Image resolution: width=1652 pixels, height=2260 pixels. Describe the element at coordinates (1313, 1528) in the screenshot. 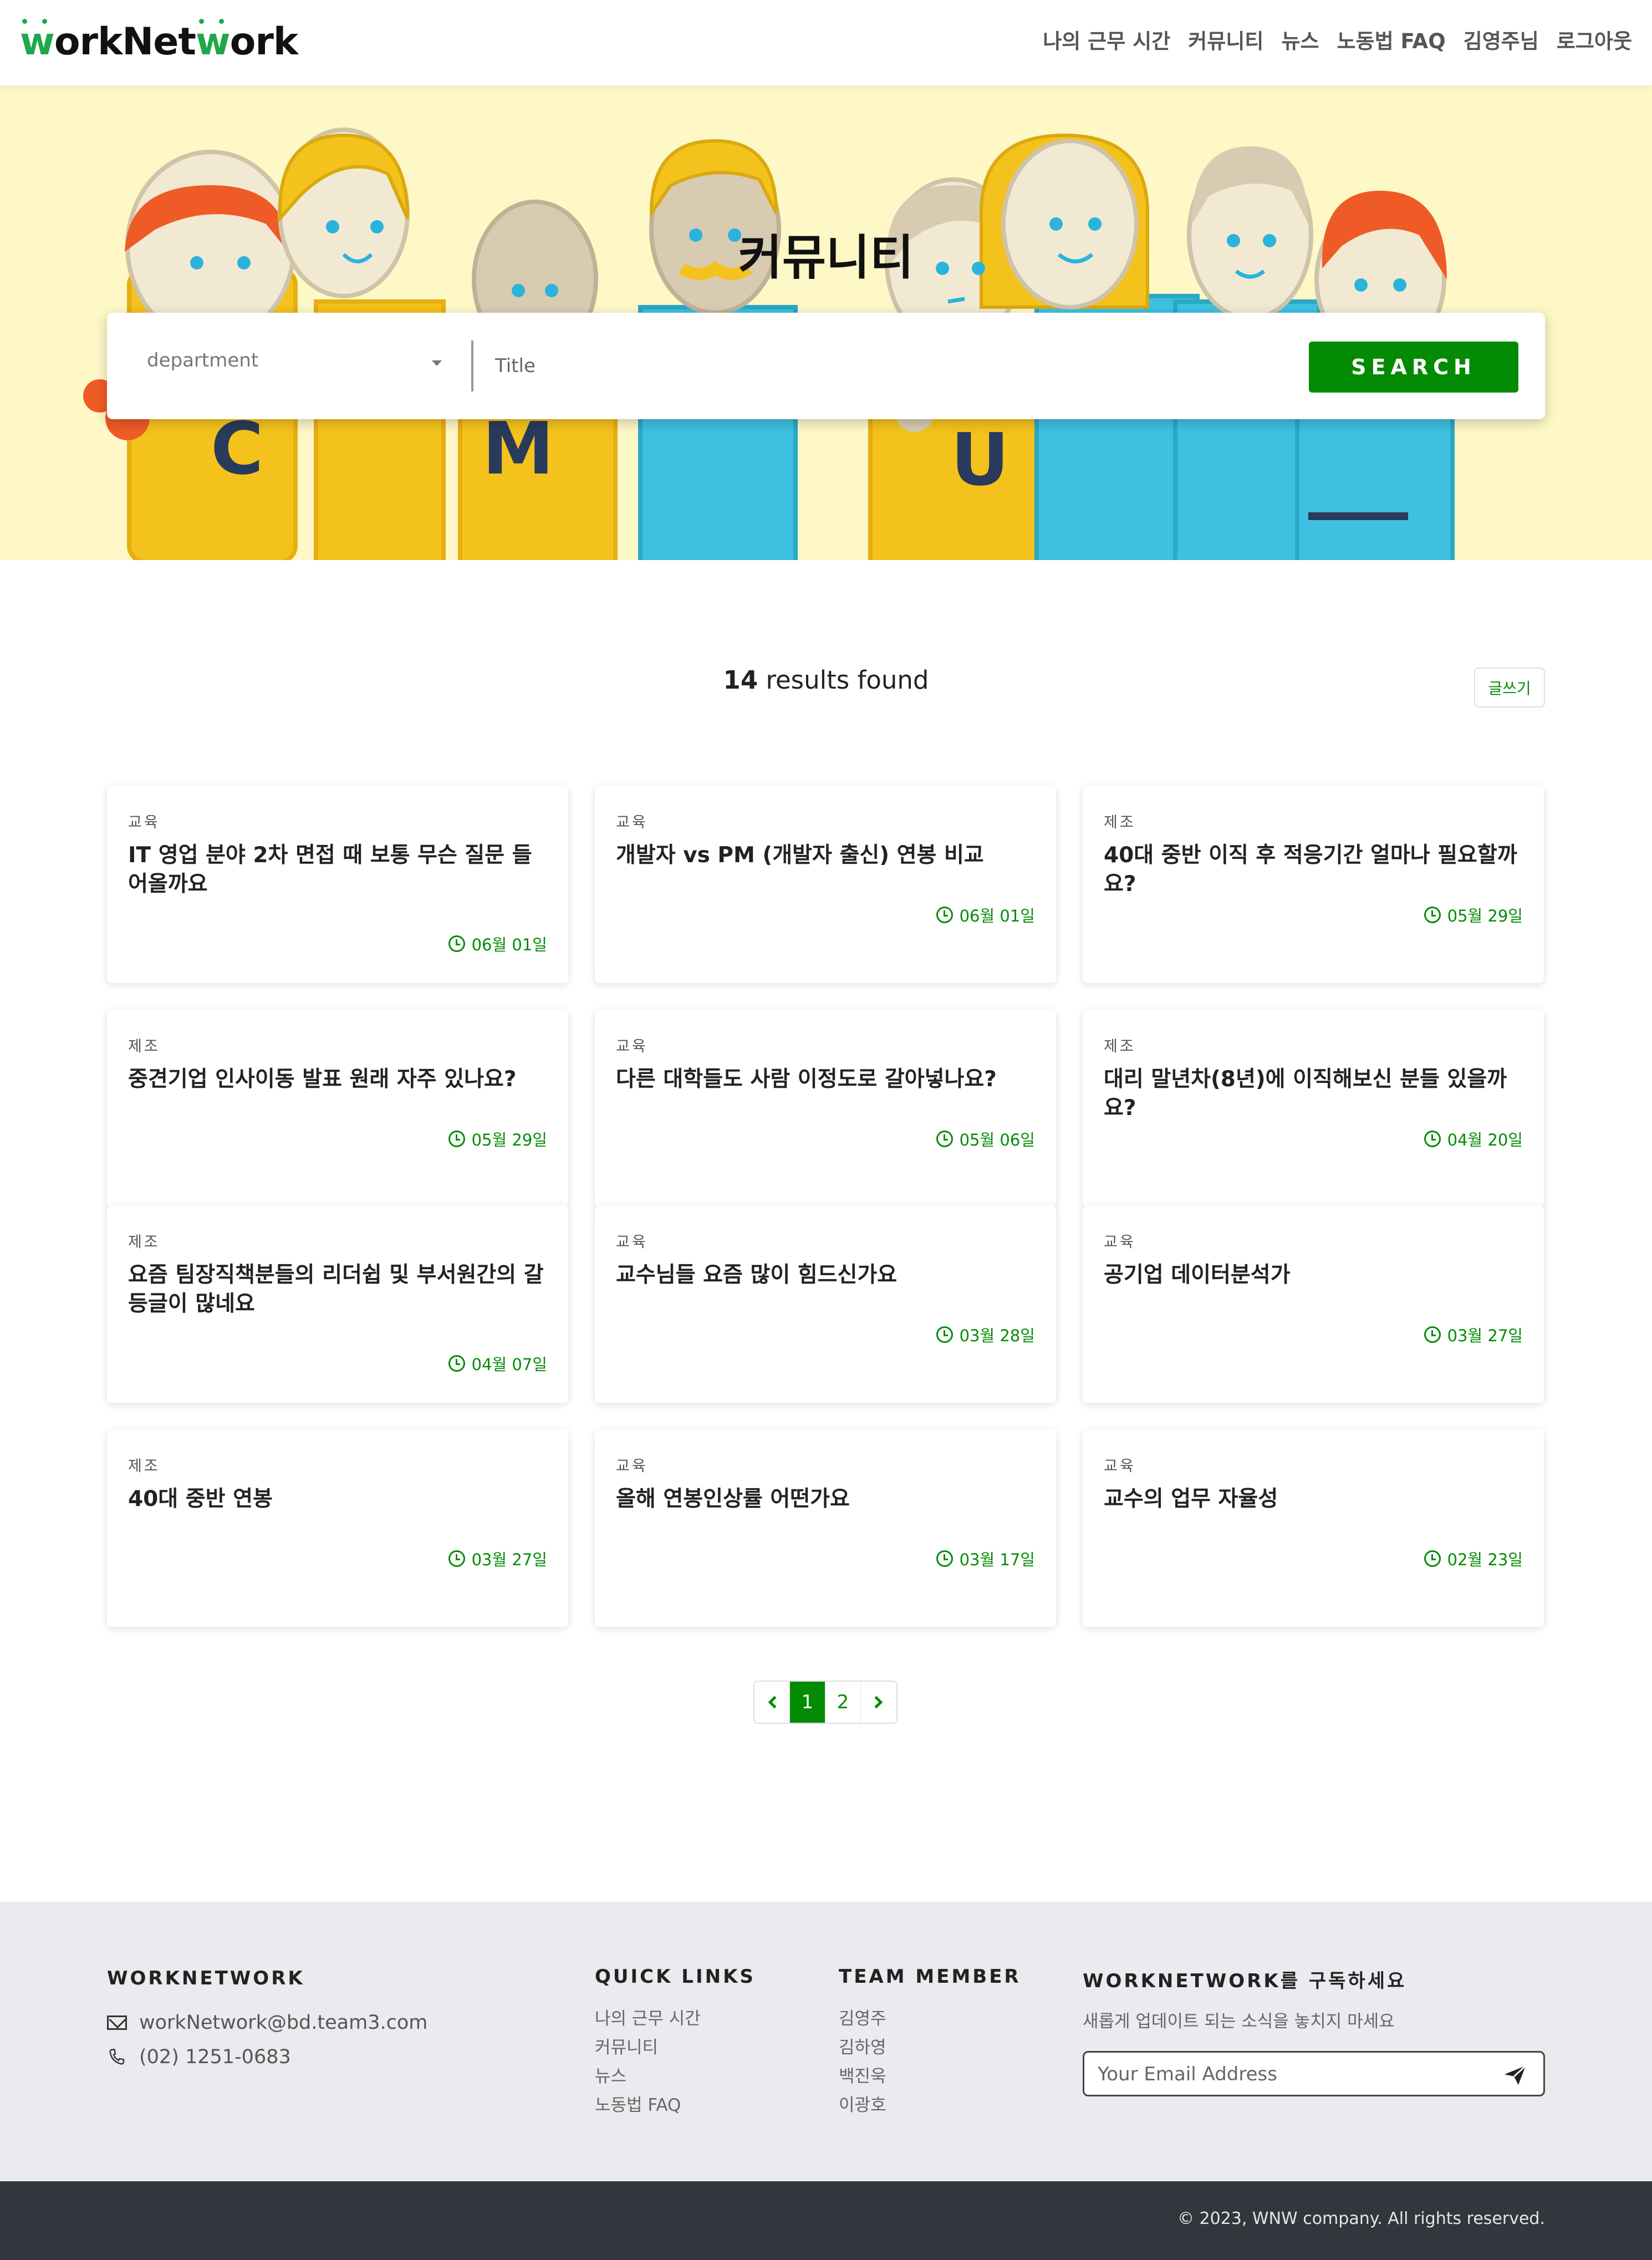

I see `post-card: 교육교수의 업무 자율성 02월 23일` at that location.